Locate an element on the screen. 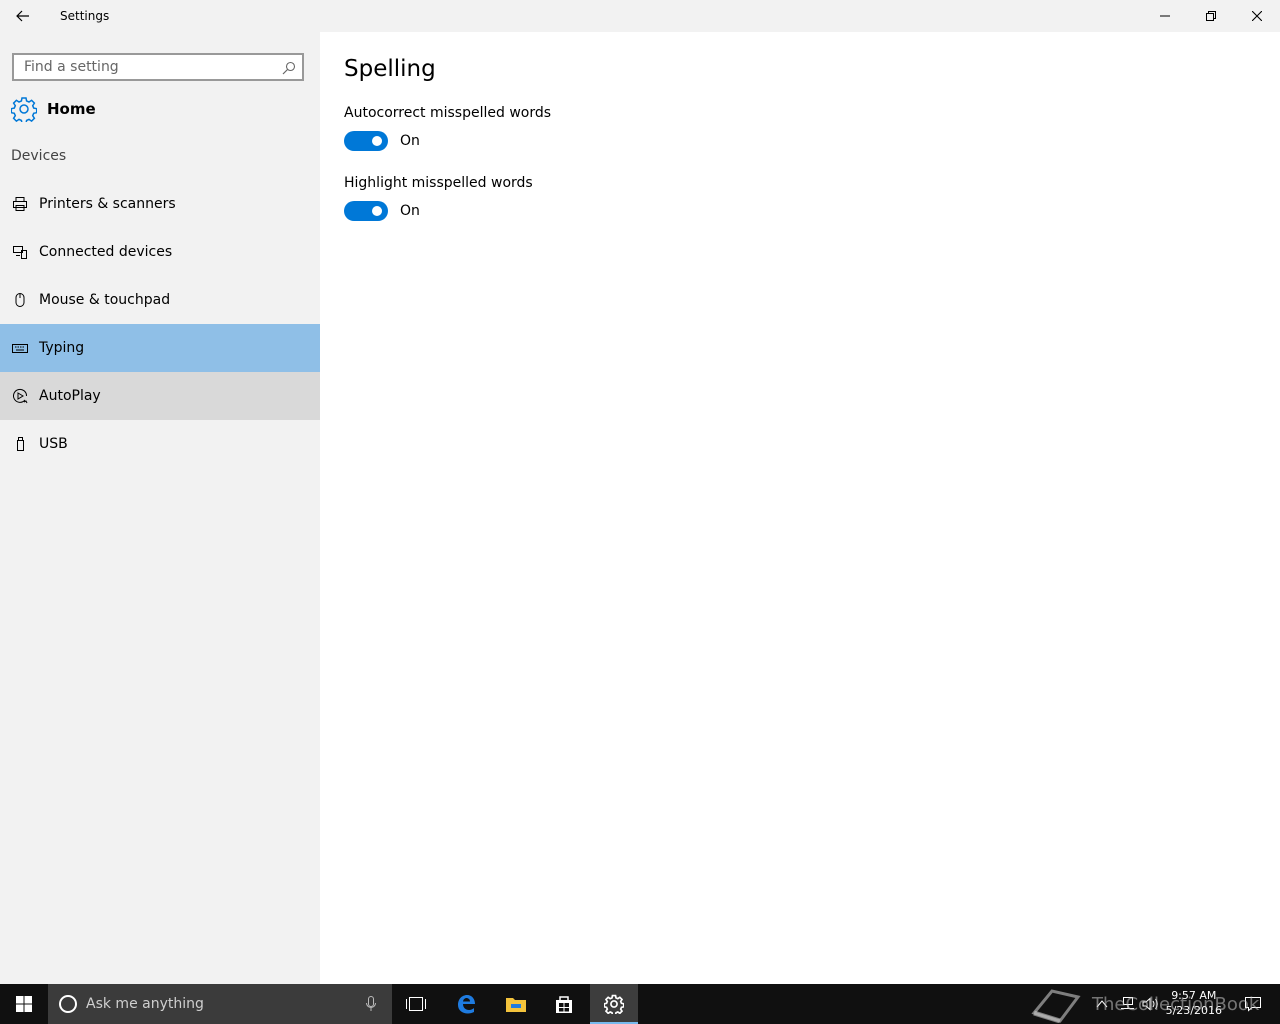 The image size is (1280, 1024). task-view-button is located at coordinates (416, 1004).